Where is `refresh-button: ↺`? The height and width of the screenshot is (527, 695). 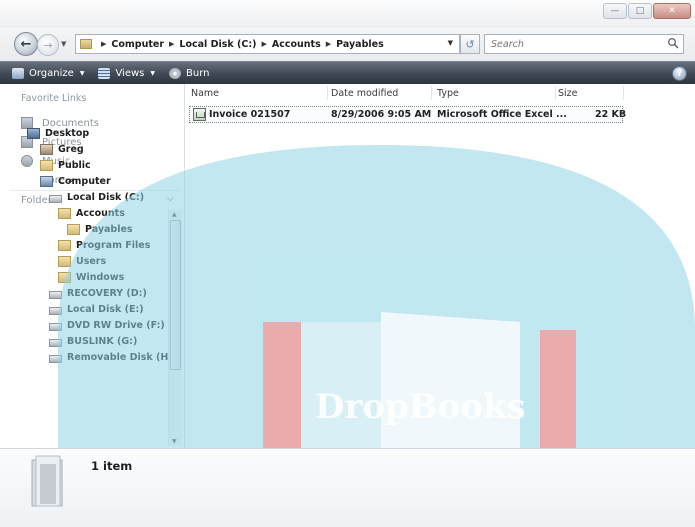
refresh-button: ↺ is located at coordinates (470, 44).